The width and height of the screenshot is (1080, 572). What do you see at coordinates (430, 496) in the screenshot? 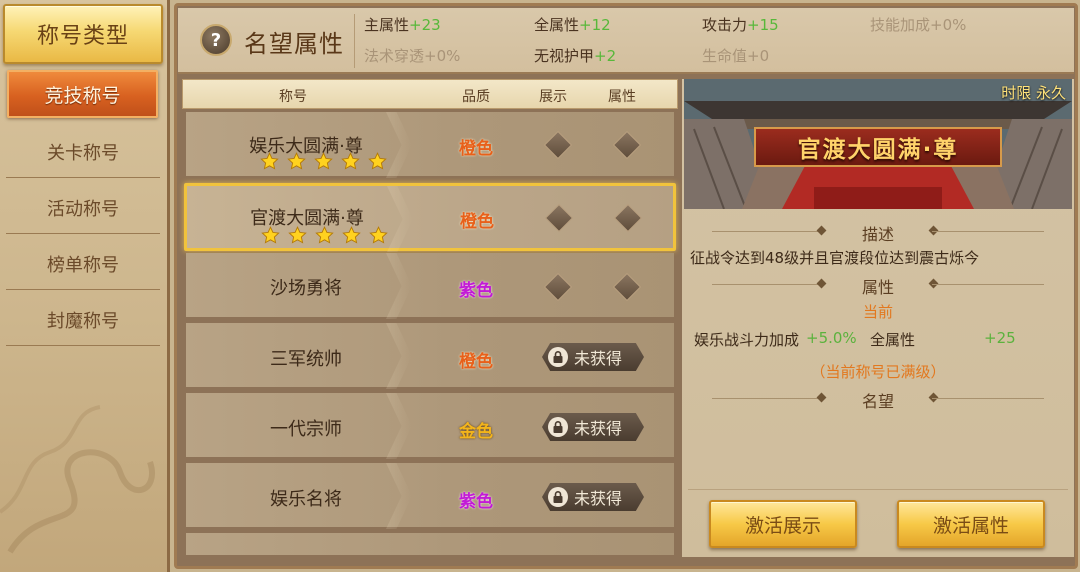
I see `table-row: 娱乐名将 紫色 未获得` at bounding box center [430, 496].